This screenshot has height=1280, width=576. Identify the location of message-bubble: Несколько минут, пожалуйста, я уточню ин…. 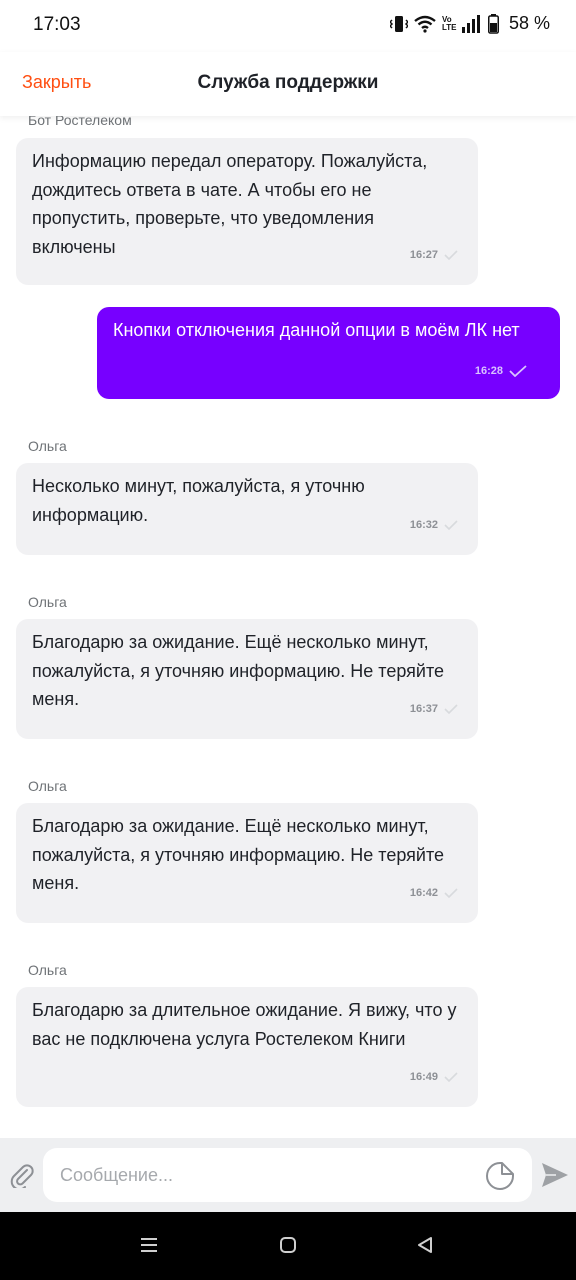
(247, 509).